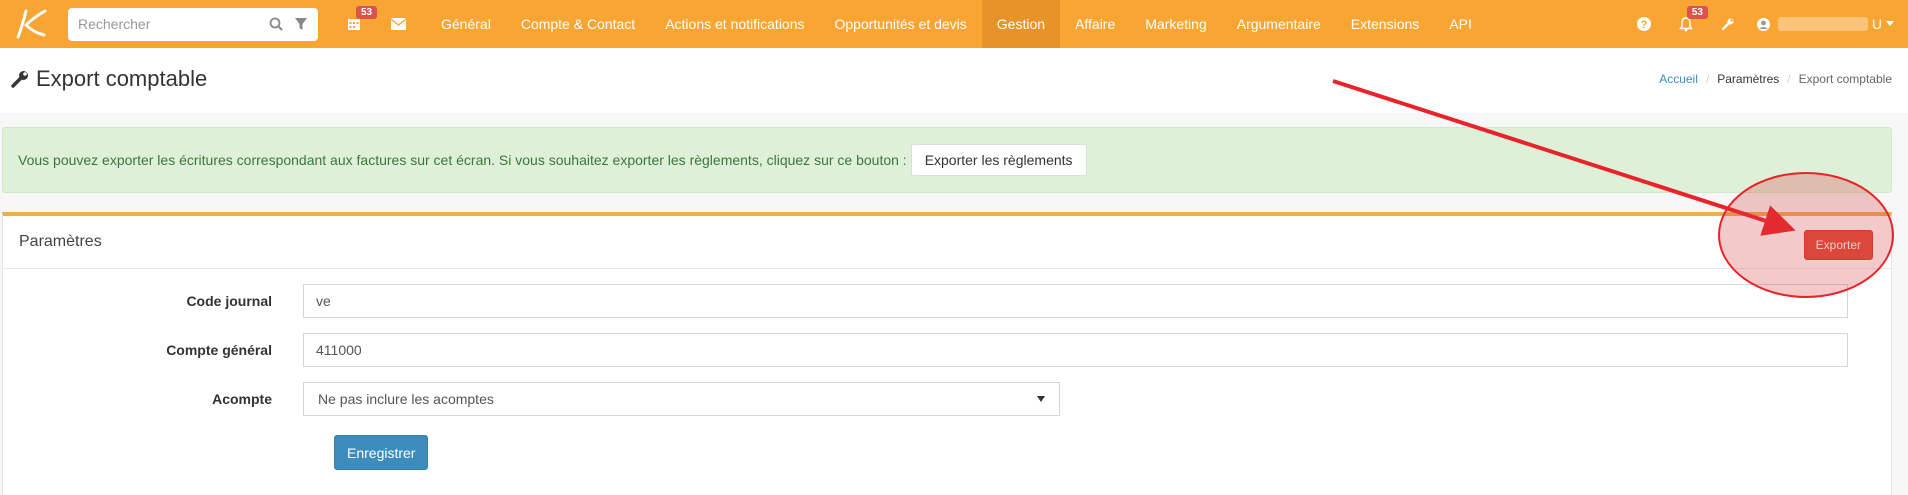 Image resolution: width=1908 pixels, height=495 pixels. I want to click on settings-button, so click(1728, 24).